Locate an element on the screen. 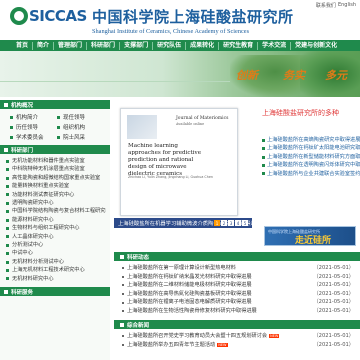 This screenshot has height=360, width=360. highlight-link: 上海硅酸盐所在钙钛矿太阳能电池研究取得进展 is located at coordinates (311, 148).